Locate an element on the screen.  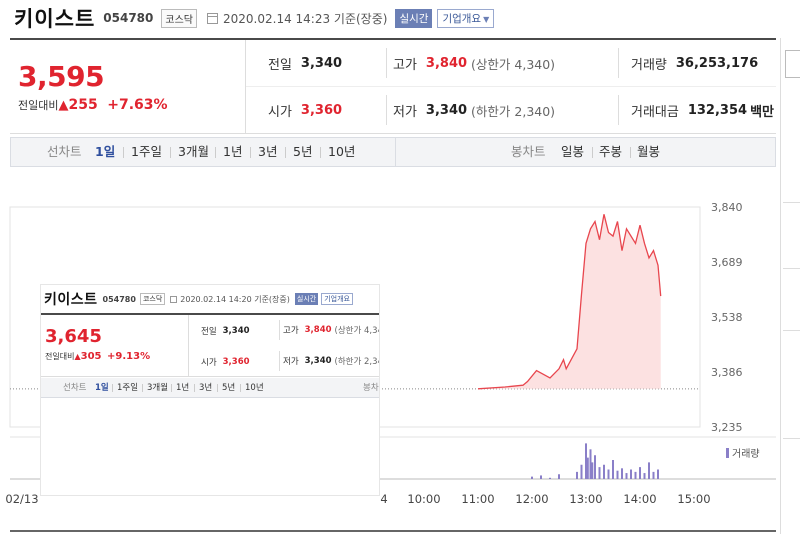
low-label: 저가 is located at coordinates (405, 112).